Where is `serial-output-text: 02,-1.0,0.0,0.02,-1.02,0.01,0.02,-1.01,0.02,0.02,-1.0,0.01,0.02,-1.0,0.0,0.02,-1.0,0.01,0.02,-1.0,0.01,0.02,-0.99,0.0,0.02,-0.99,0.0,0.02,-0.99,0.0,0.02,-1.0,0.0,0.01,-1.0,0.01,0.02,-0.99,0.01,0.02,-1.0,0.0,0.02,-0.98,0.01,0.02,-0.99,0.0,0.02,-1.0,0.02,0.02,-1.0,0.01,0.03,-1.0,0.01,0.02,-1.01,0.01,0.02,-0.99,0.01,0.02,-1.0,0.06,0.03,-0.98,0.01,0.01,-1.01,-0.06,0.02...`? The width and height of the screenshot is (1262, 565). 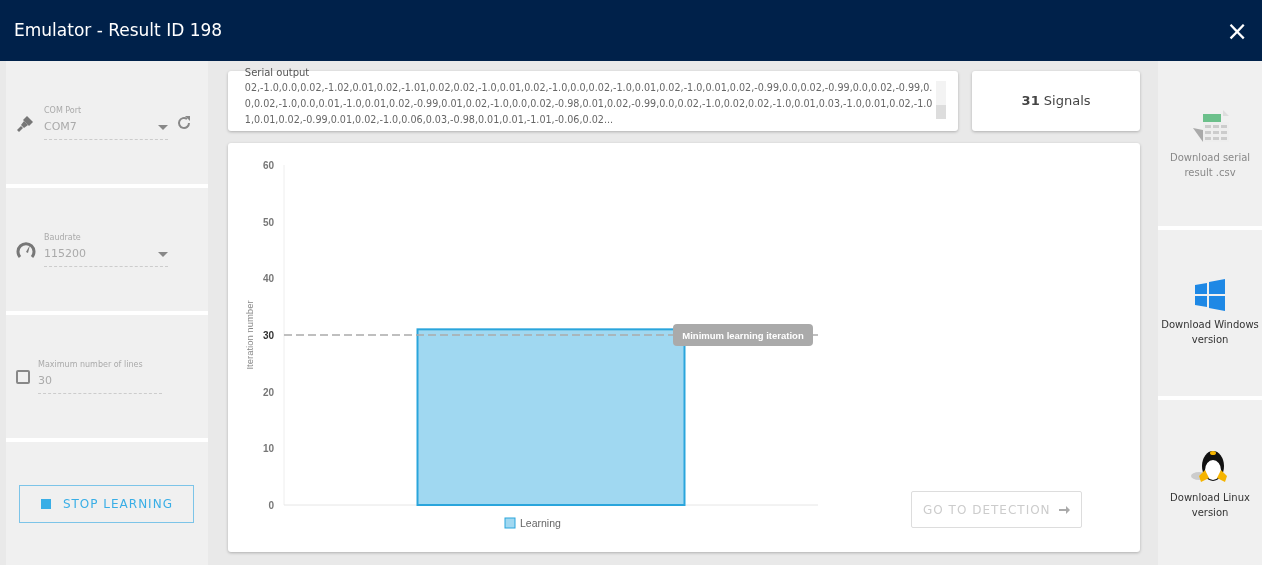
serial-output-text: 02,-1.0,0.0,0.02,-1.02,0.01,0.02,-1.01,0.02,0.02,-1.0,0.01,0.02,-1.0,0.0,0.02,-1.0,0.01,0.02,-1.0,0.01,0.02,-0.99,0.0,0.02,-0.99,0.0,0.02,-0.99,0.0,0.02,-1.0,0.0,0.01,-1.0,0.01,0.02,-0.99,0.01,0.02,-1.0,0.0,0.02,-0.98,0.01,0.02,-0.99,0.0,0.02,-1.0,0.02,0.02,-1.0,0.01,0.03,-1.0,0.01,0.02,-1.01,0.01,0.02,-0.99,0.01,0.02,-1.0,0.06,0.03,-0.98,0.01,0.01,-1.01,-0.06,0.02... is located at coordinates (589, 104).